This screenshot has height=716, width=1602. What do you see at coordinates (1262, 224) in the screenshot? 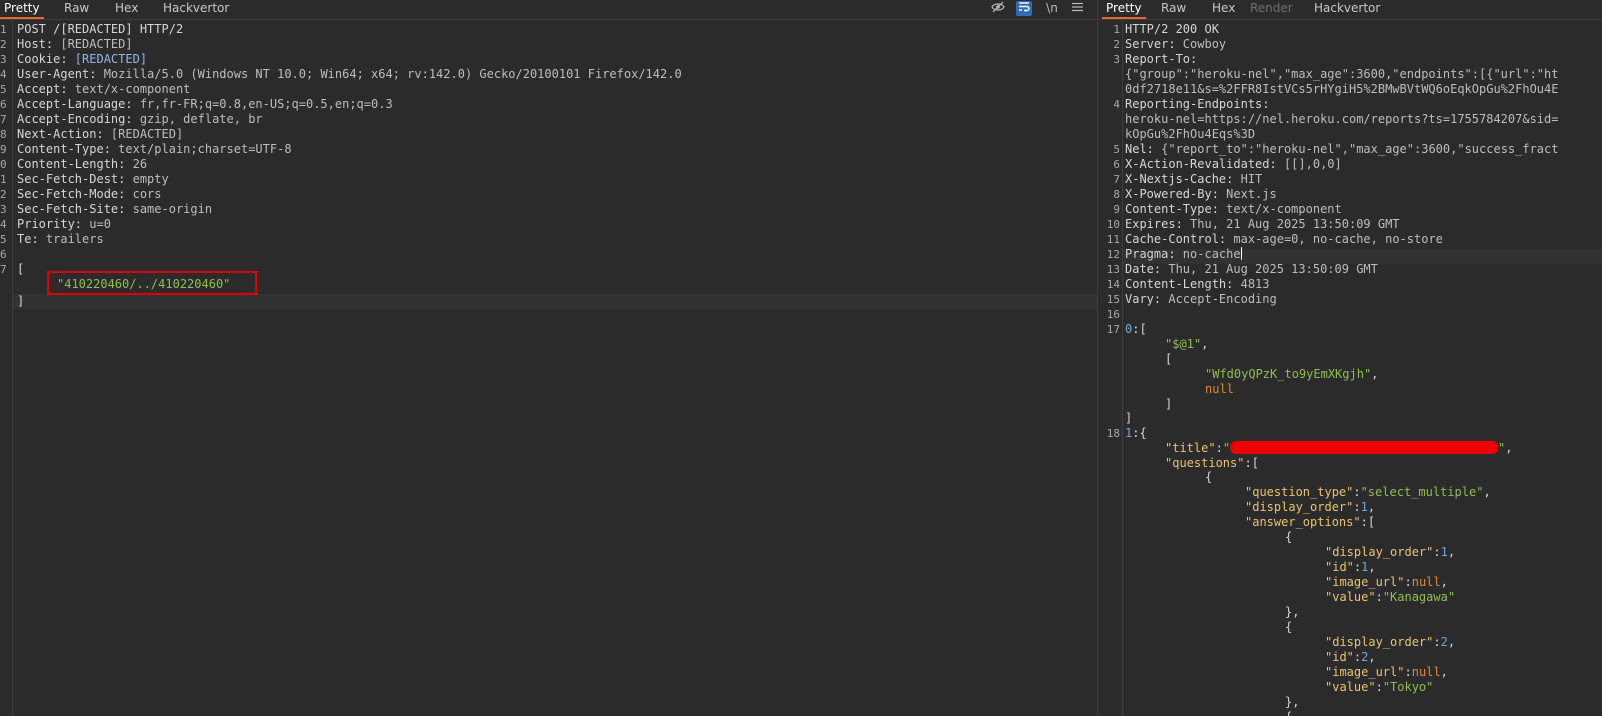
I see `header-expires: Expires: Thu, 21 Aug 2025 13:50:09 GMT` at bounding box center [1262, 224].